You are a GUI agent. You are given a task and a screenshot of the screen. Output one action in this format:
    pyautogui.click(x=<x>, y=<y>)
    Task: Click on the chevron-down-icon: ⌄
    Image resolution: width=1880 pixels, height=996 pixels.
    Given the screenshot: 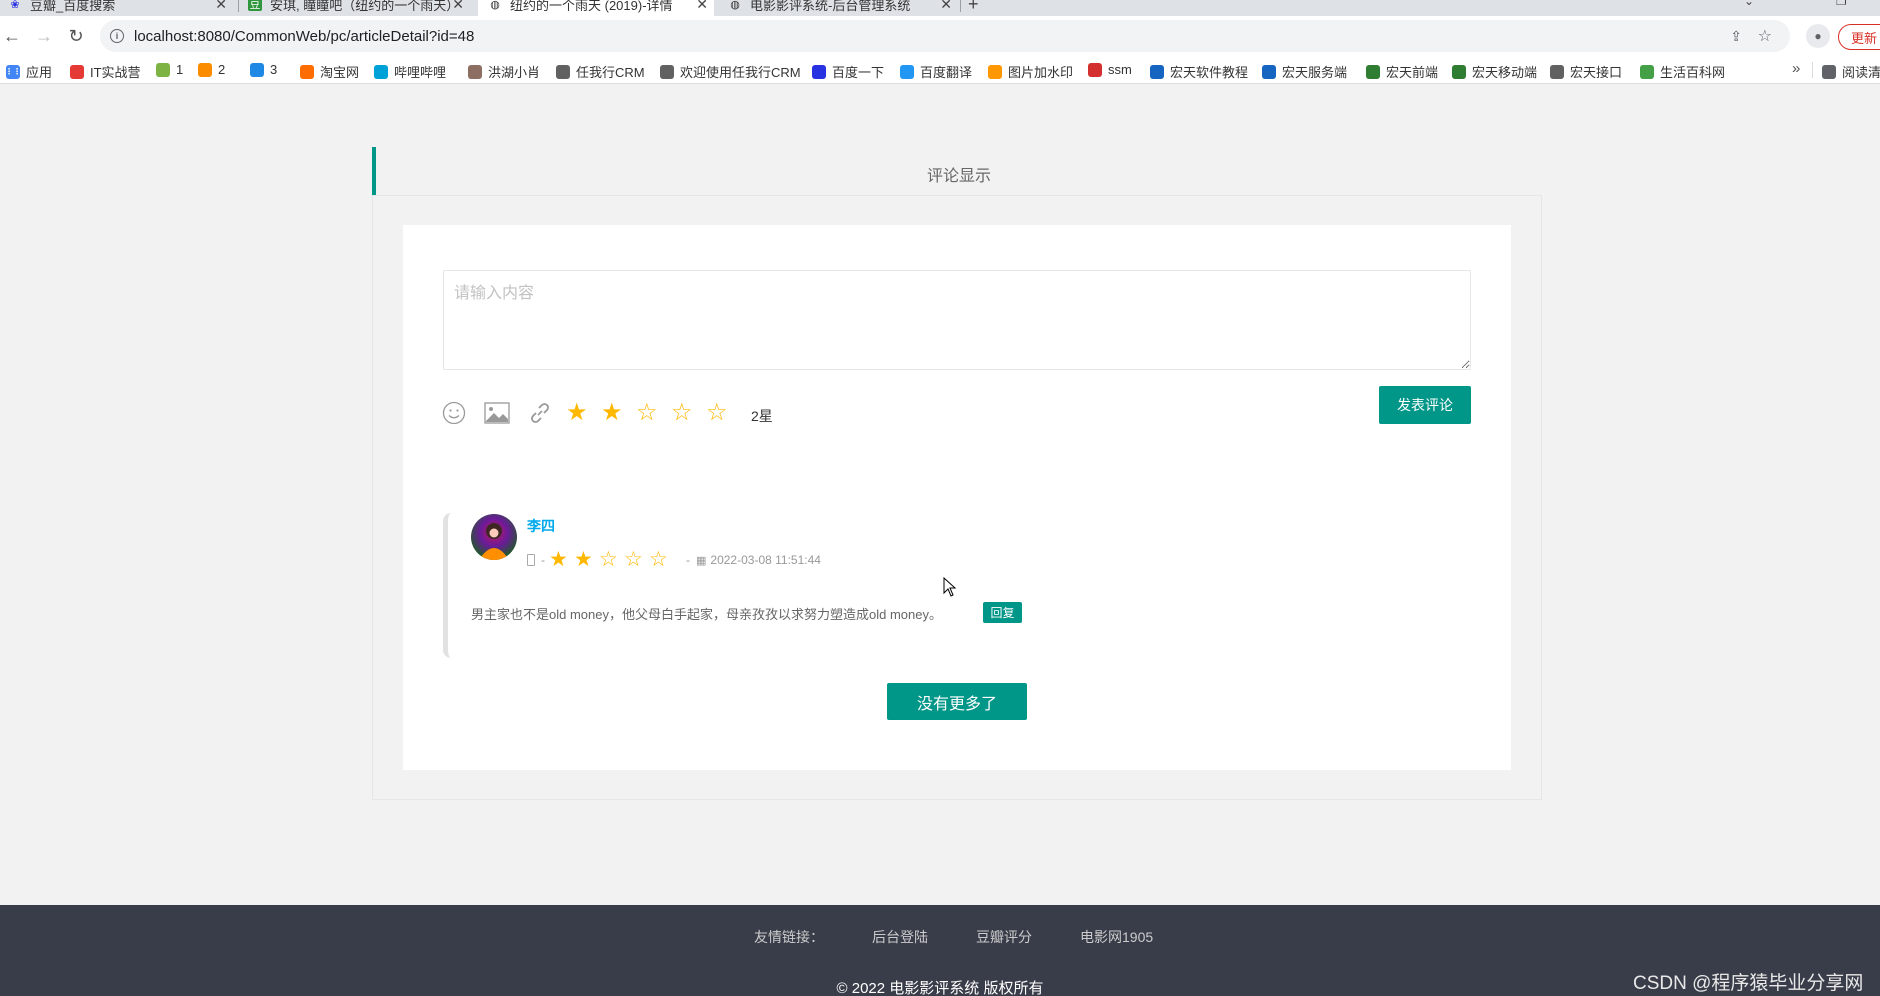 What is the action you would take?
    pyautogui.click(x=1749, y=4)
    